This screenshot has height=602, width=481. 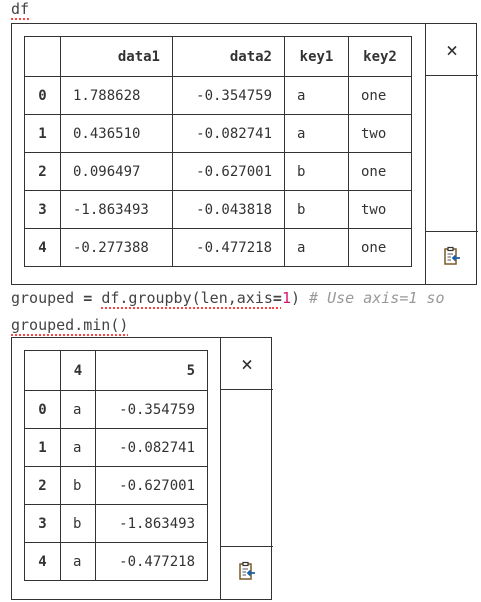 I want to click on table-cell: -0.043818, so click(x=228, y=209).